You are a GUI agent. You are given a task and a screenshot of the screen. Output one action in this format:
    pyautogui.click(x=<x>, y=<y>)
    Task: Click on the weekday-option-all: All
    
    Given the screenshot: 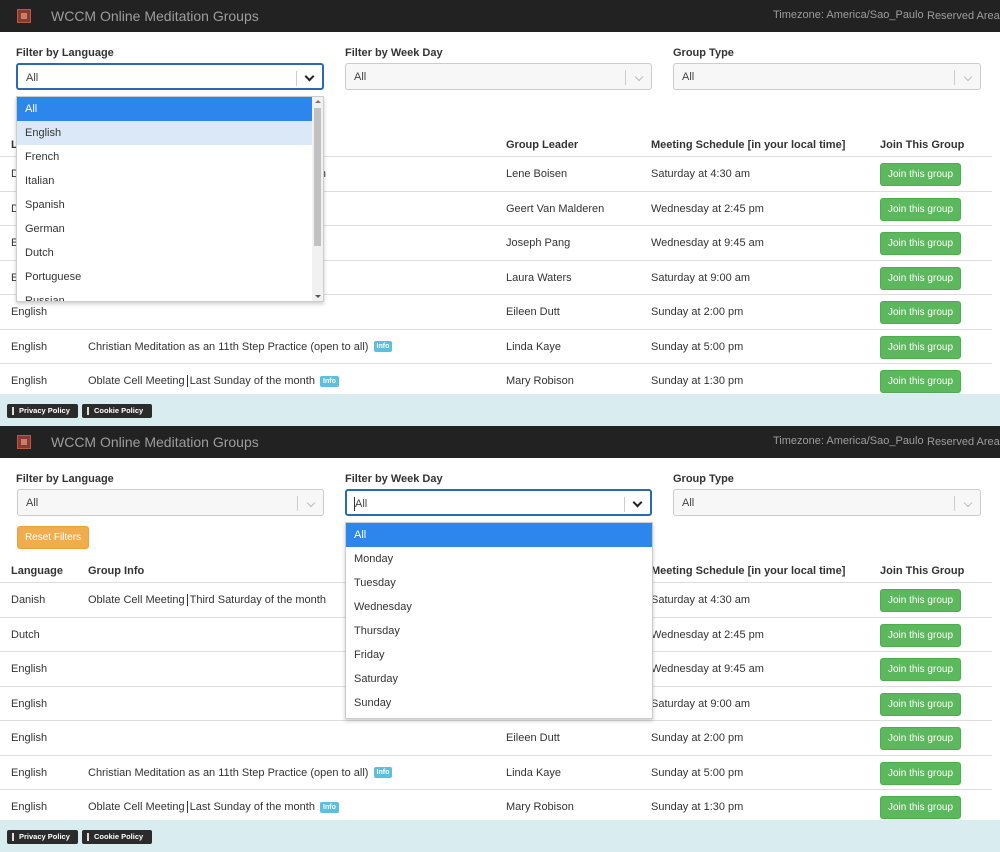 What is the action you would take?
    pyautogui.click(x=499, y=535)
    